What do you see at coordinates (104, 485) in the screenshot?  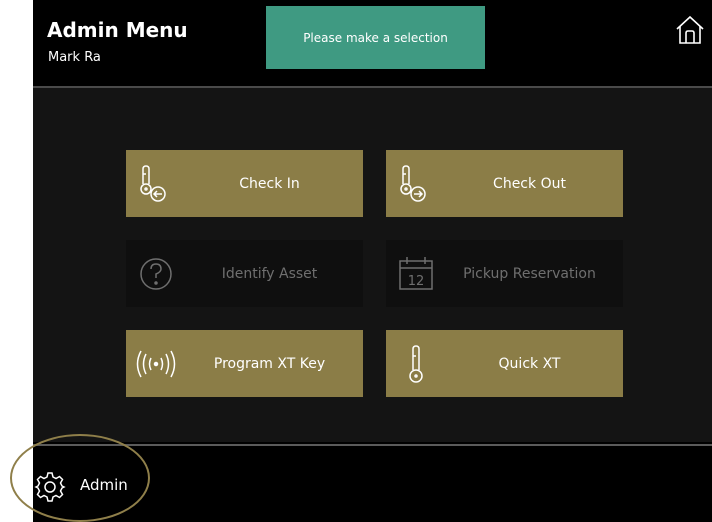 I see `admin-label: Admin` at bounding box center [104, 485].